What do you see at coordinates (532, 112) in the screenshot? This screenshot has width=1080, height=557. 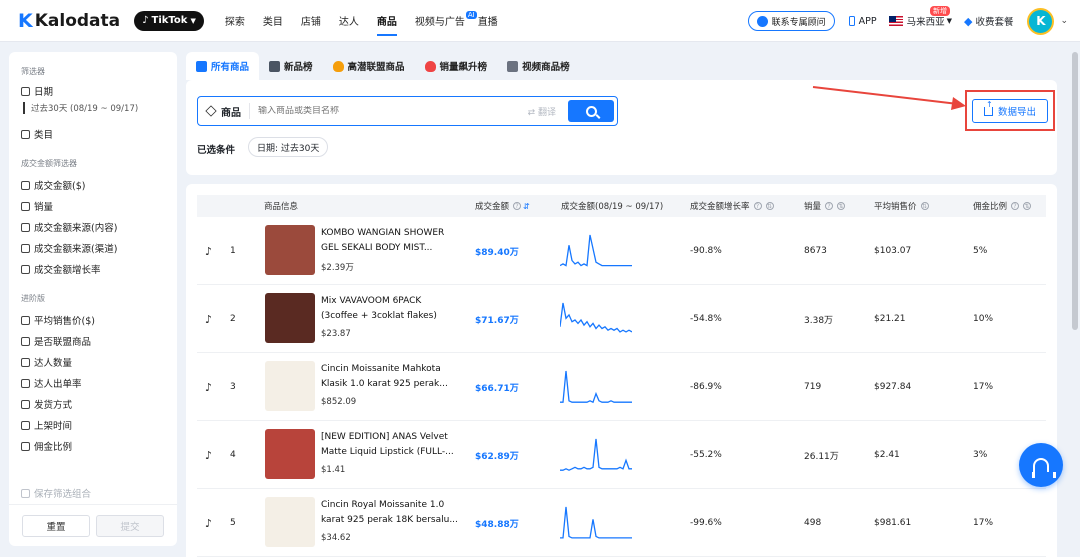 I see `translate-icon: ⇄` at bounding box center [532, 112].